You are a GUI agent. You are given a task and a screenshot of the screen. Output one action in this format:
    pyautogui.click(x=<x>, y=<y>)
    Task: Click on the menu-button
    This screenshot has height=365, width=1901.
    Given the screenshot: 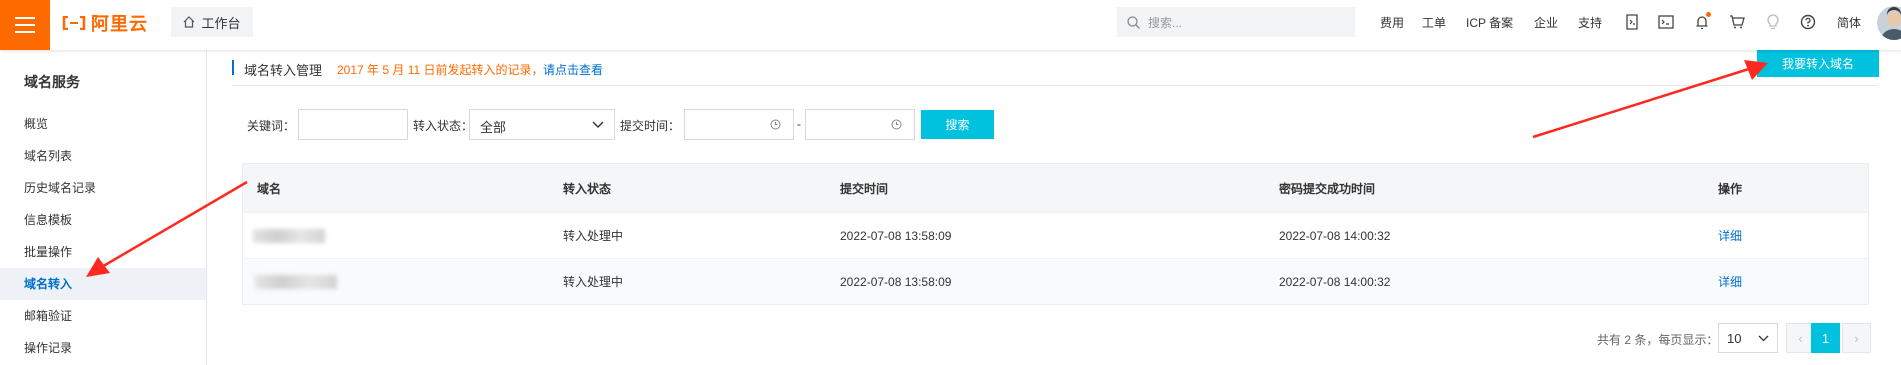 What is the action you would take?
    pyautogui.click(x=25, y=25)
    